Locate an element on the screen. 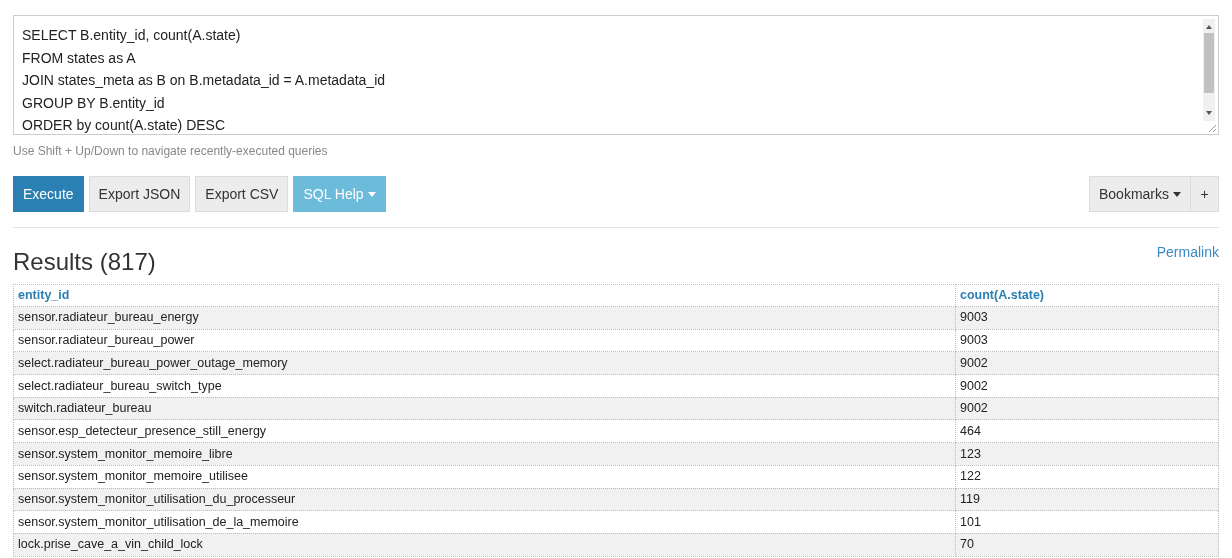  table-cell: switch.radiateur_bureau is located at coordinates (484, 408).